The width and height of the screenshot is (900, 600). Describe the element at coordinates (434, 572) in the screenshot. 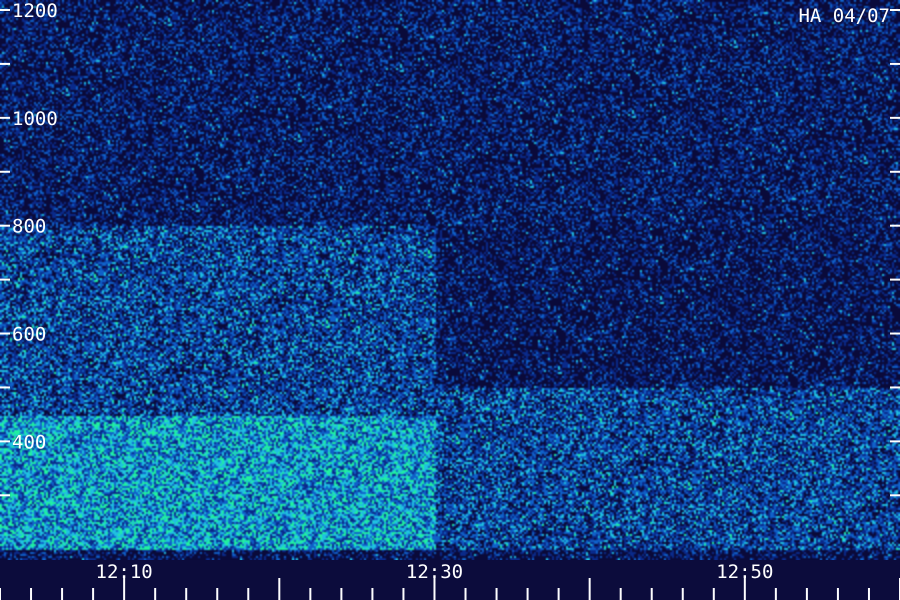

I see `x-tick-label-1230: 12:30` at that location.